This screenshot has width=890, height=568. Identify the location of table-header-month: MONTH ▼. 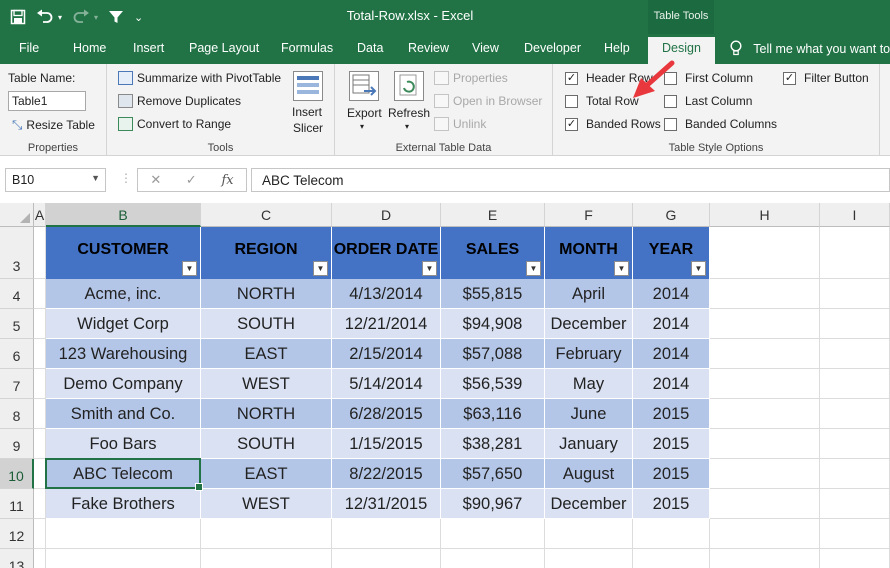
(589, 253).